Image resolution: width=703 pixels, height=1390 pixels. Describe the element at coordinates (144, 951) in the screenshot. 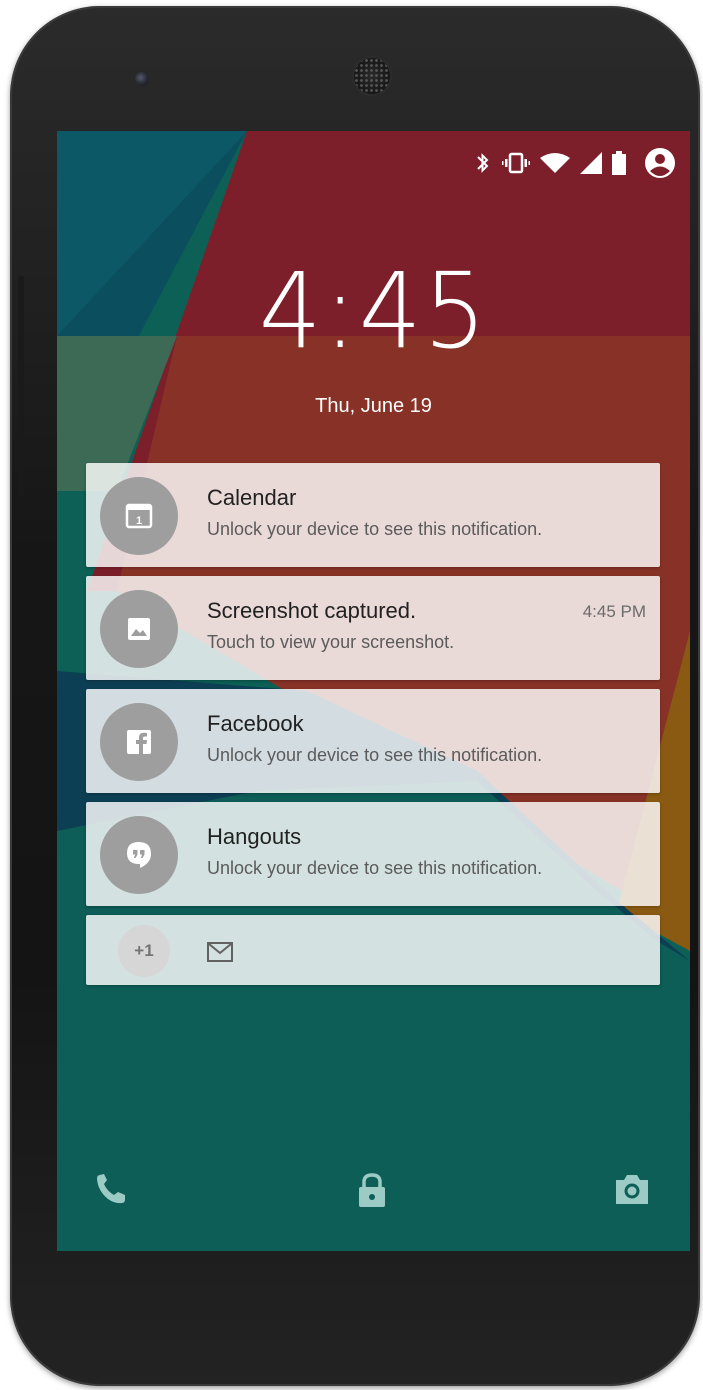

I see `overflow-count-badge: +1` at that location.